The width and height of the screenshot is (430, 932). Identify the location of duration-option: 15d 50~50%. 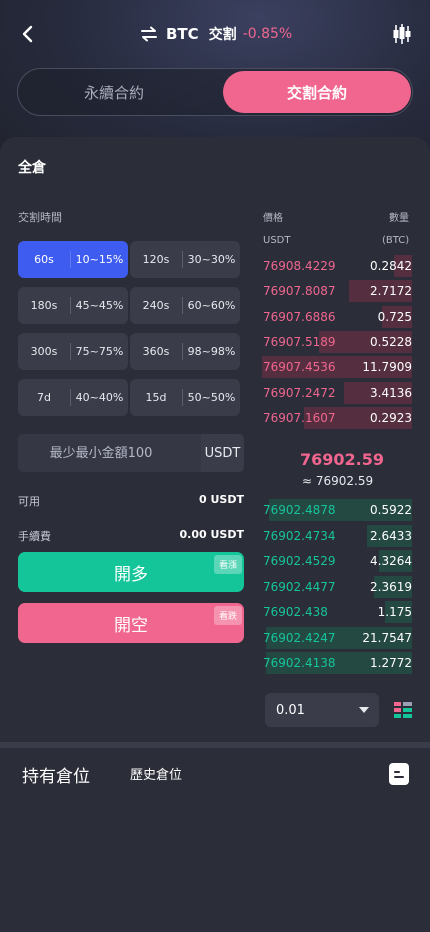
(185, 397).